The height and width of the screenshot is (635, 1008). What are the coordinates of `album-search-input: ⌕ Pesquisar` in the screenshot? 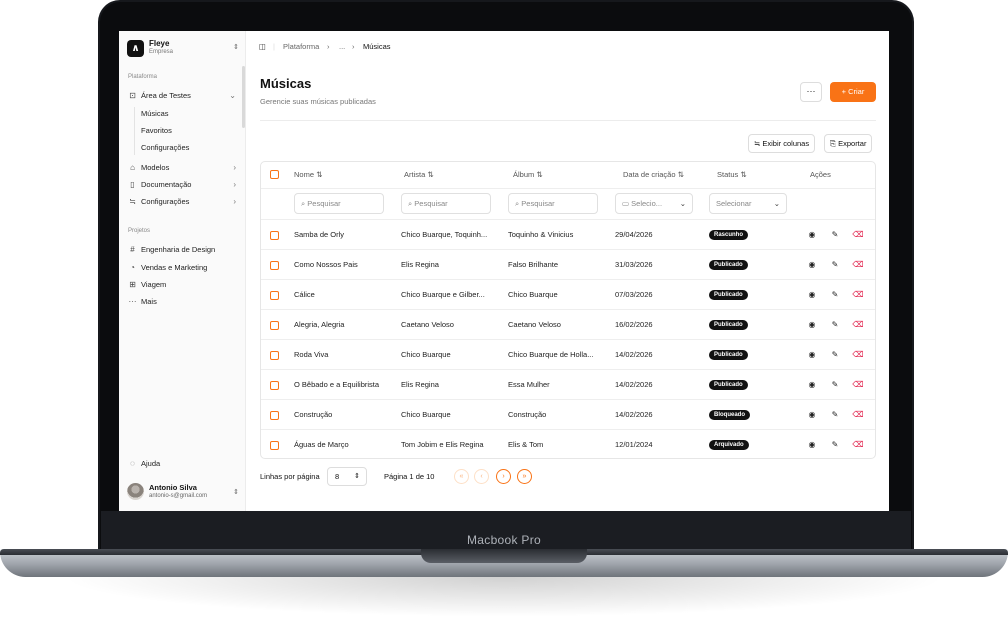 It's located at (553, 203).